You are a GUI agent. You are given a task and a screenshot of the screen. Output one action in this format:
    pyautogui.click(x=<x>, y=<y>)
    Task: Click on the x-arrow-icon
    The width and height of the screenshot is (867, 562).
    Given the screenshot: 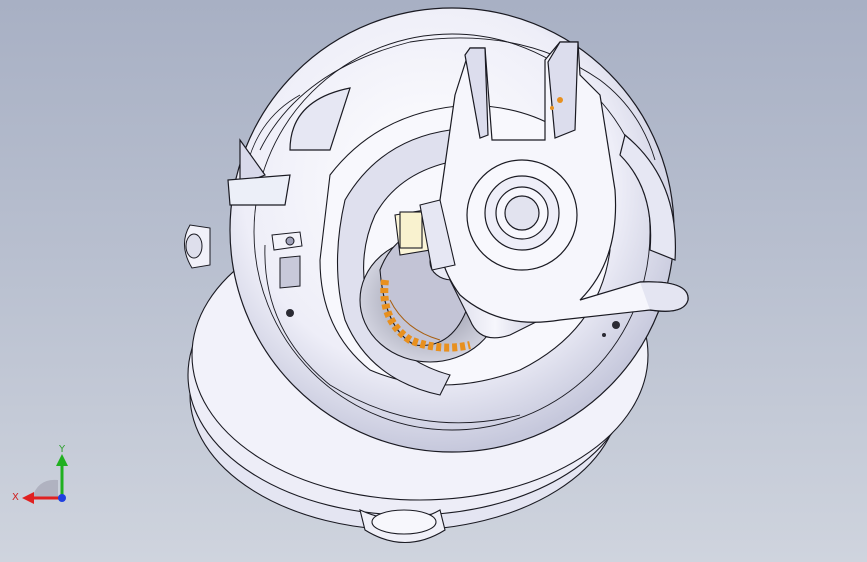 What is the action you would take?
    pyautogui.click(x=28, y=498)
    